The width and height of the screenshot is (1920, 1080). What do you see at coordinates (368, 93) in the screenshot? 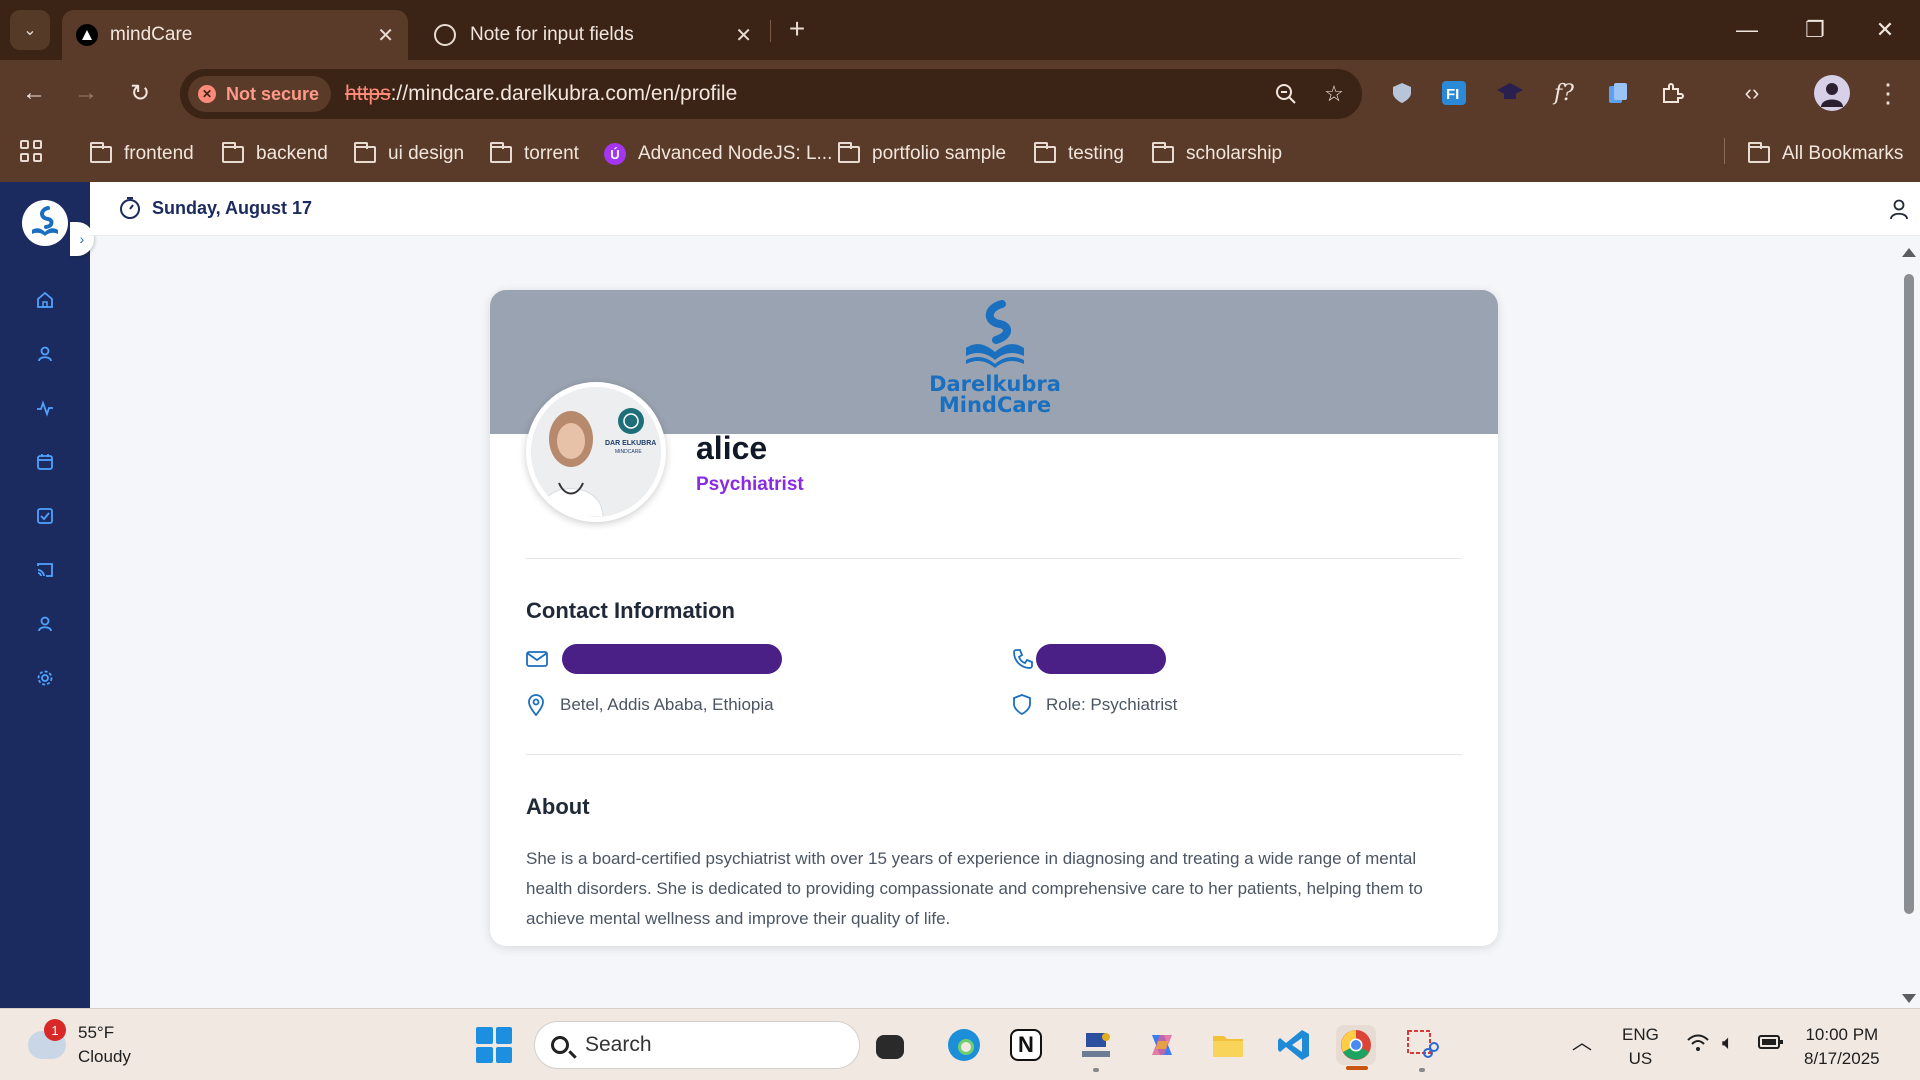
I see `url-scheme: https` at bounding box center [368, 93].